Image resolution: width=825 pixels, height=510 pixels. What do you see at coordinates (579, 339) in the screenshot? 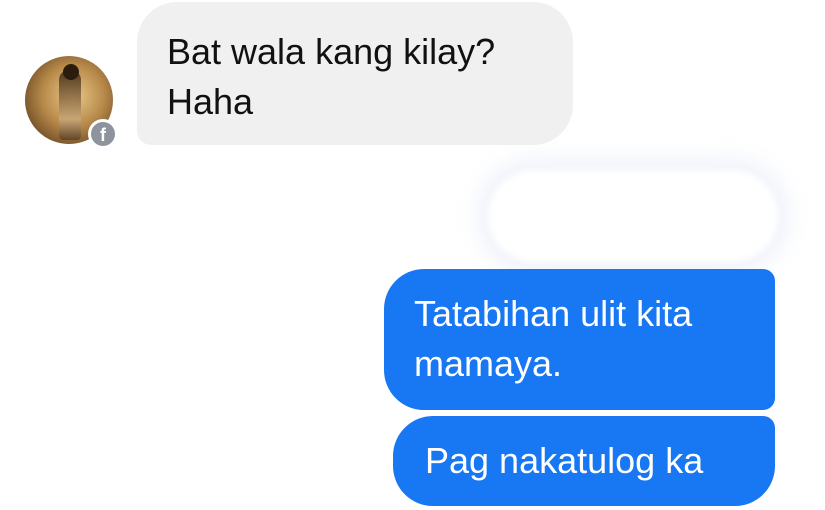
I see `outgoing-message-bubble: Tatabihan ulit kita mamaya.` at bounding box center [579, 339].